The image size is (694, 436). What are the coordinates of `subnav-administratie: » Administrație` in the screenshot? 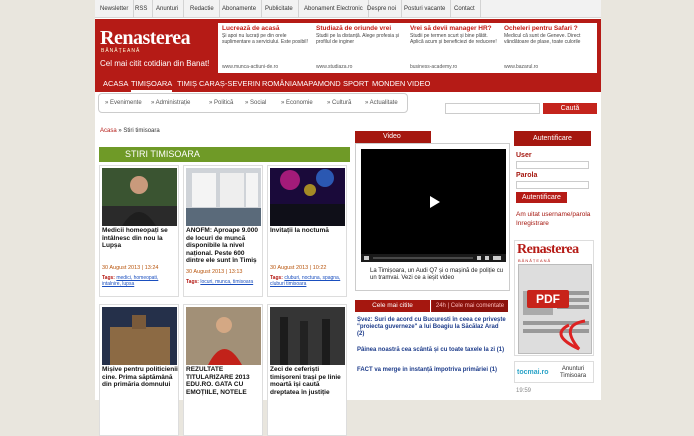 It's located at (170, 103).